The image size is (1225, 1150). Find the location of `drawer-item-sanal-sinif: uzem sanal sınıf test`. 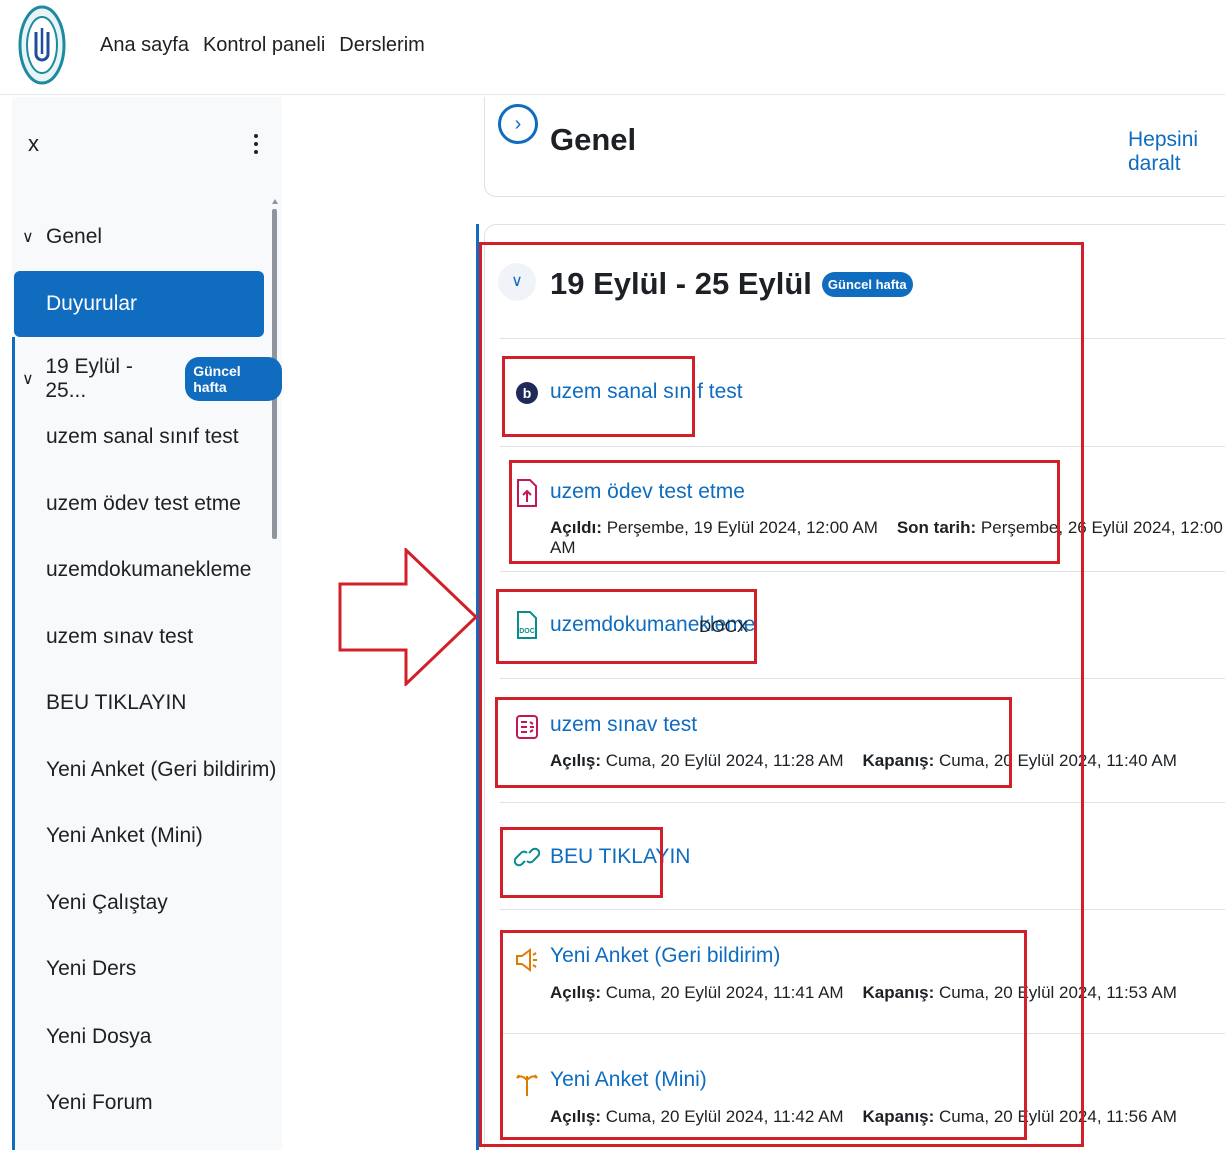

drawer-item-sanal-sinif: uzem sanal sınıf test is located at coordinates (142, 437).